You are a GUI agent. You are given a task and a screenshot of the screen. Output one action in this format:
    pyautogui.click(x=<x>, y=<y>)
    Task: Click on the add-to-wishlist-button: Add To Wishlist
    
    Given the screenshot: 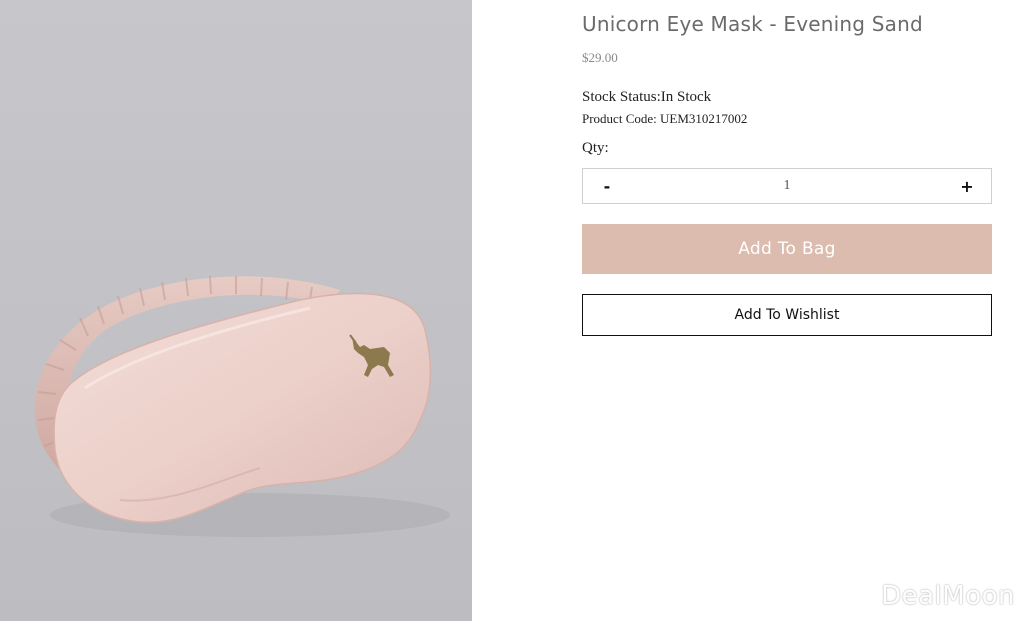 What is the action you would take?
    pyautogui.click(x=787, y=315)
    